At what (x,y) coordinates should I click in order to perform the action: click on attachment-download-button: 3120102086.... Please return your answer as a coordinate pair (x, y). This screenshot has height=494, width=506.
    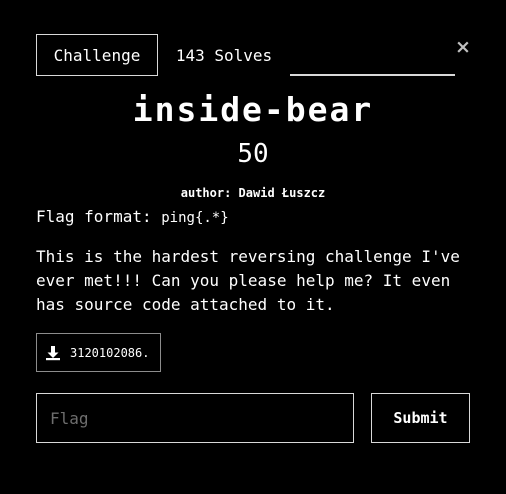
    Looking at the image, I should click on (98, 352).